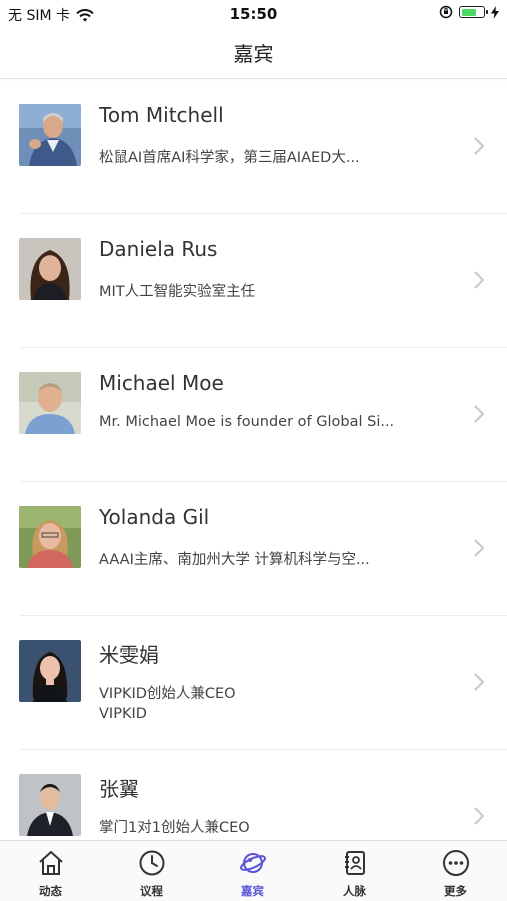 The height and width of the screenshot is (901, 507). Describe the element at coordinates (495, 12) in the screenshot. I see `charging-bolt-icon` at that location.